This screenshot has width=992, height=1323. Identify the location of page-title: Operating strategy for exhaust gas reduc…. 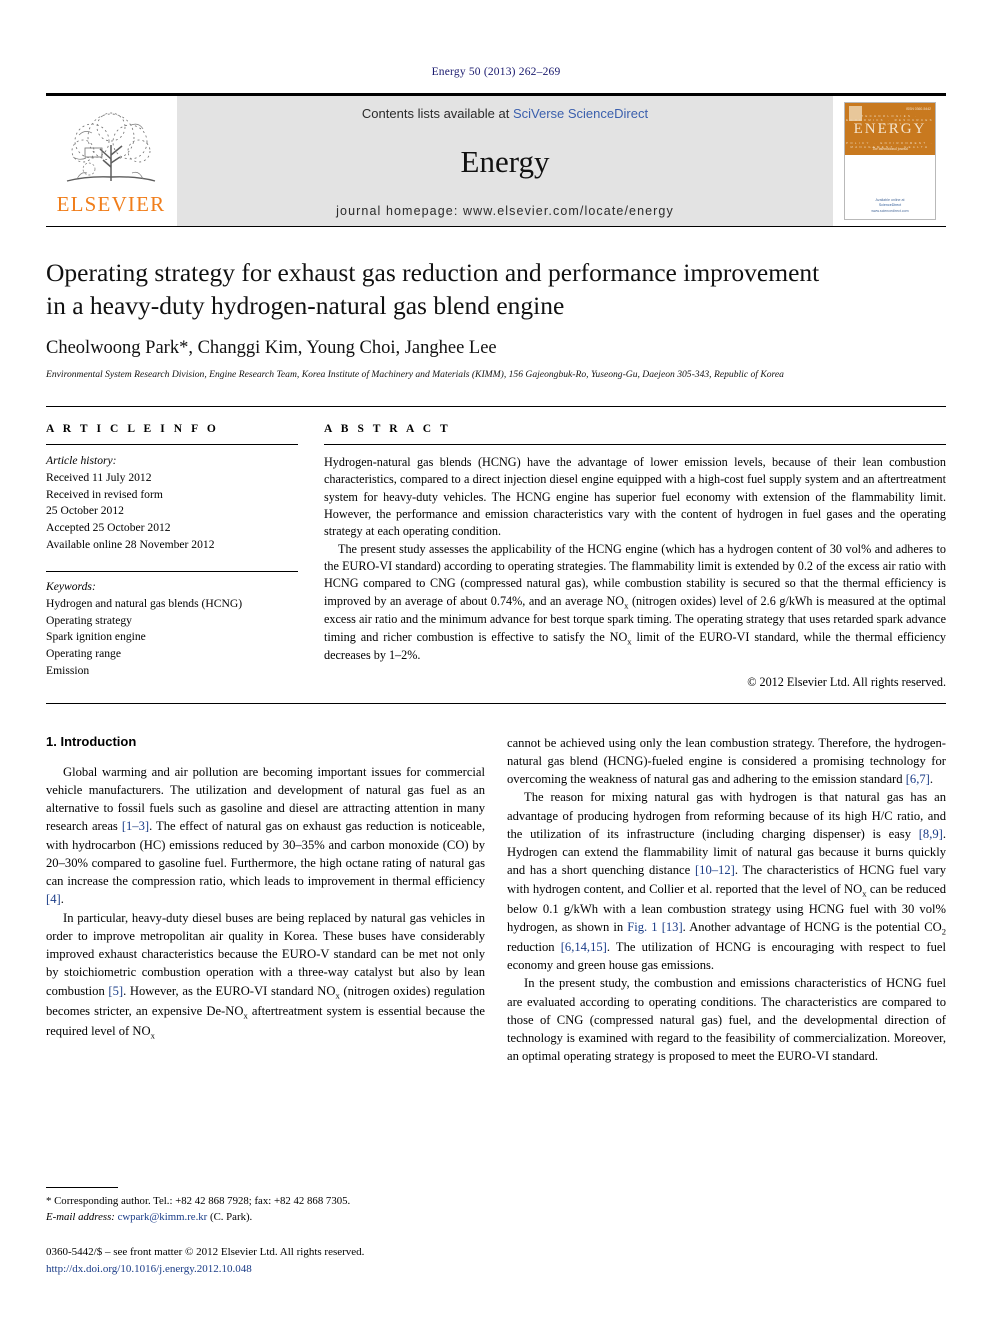
(496, 289).